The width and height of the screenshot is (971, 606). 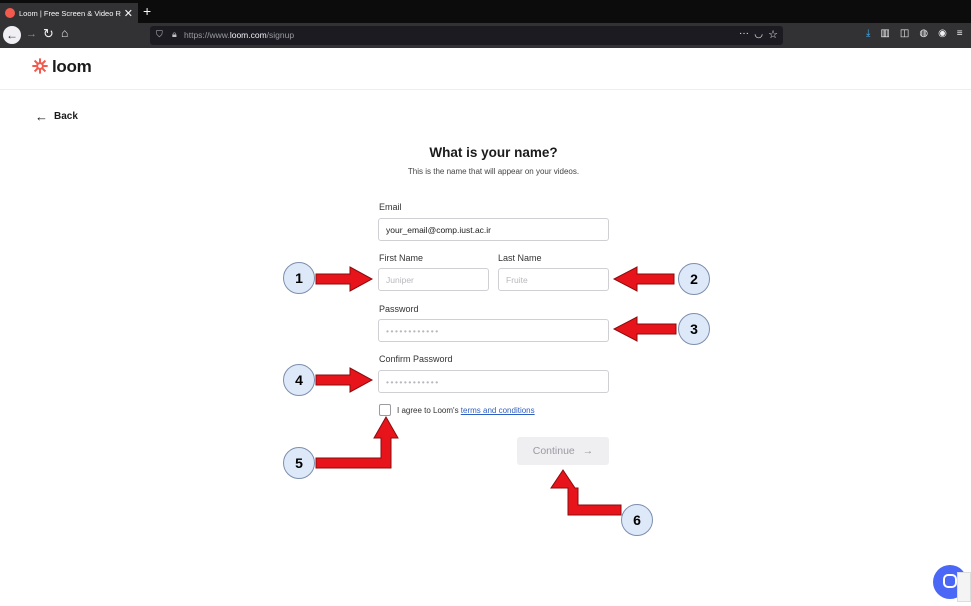 I want to click on annotation-marker-6: 6, so click(x=637, y=520).